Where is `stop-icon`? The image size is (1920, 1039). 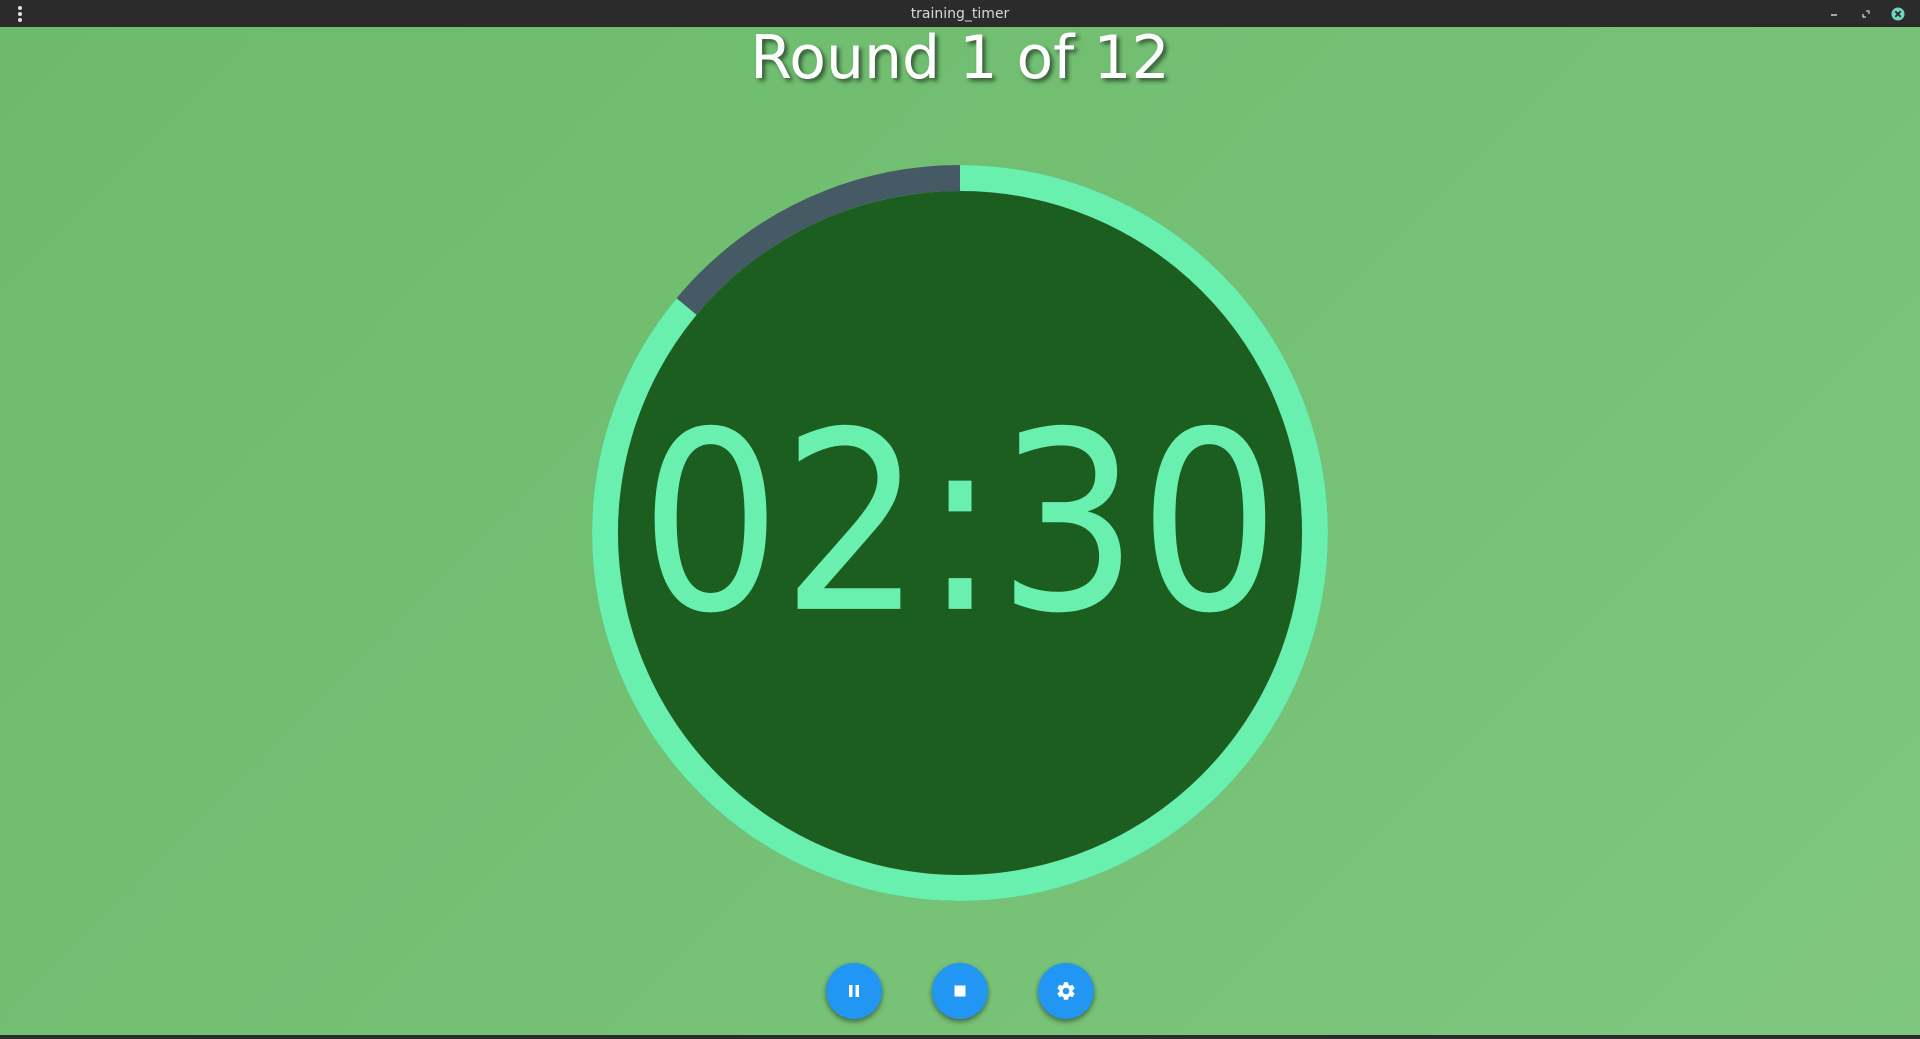 stop-icon is located at coordinates (960, 991).